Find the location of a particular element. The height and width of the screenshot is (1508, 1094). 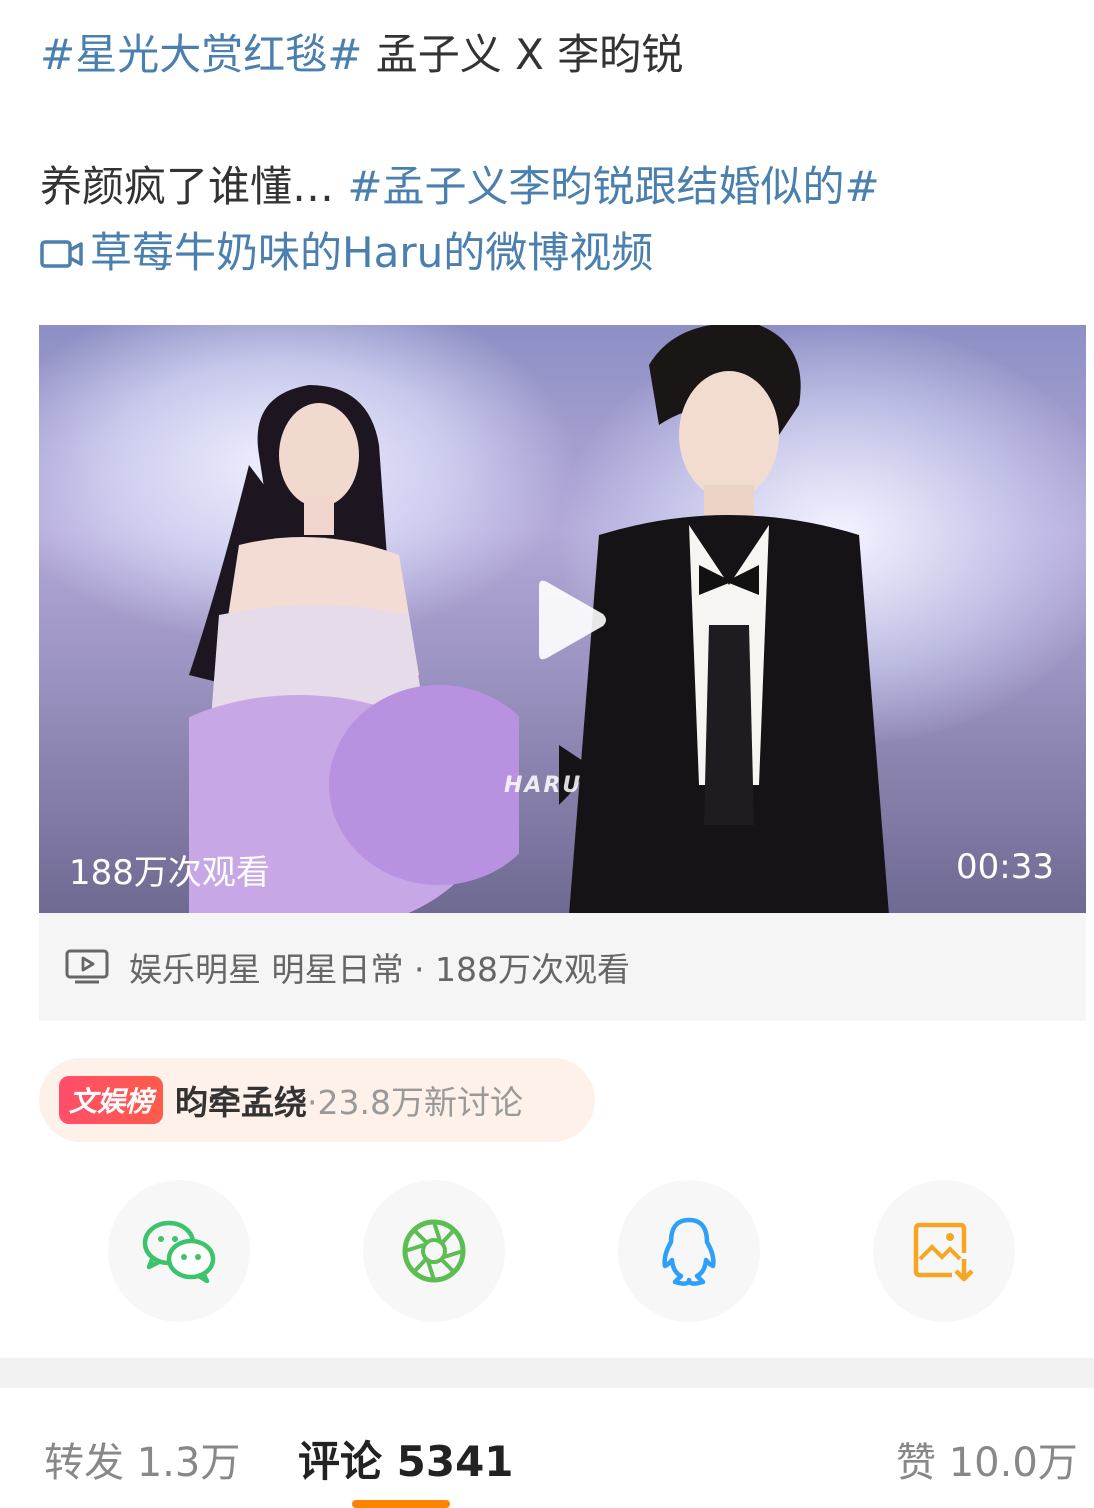

share-moments-button is located at coordinates (434, 1251).